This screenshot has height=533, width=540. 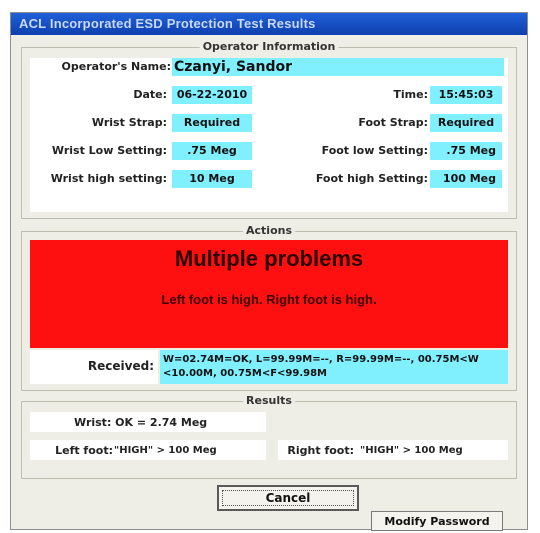 I want to click on modify-password-button: Modify Password, so click(x=437, y=521).